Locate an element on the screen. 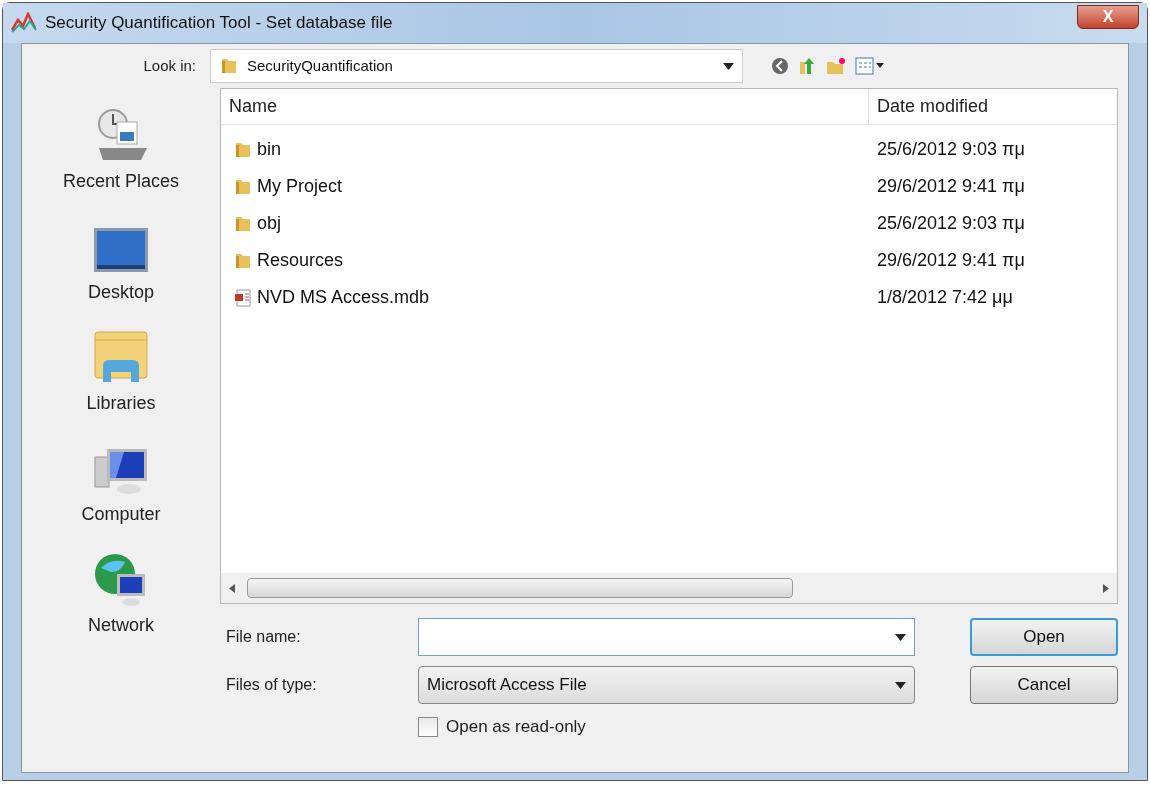 This screenshot has width=1150, height=787. back-icon is located at coordinates (780, 66).